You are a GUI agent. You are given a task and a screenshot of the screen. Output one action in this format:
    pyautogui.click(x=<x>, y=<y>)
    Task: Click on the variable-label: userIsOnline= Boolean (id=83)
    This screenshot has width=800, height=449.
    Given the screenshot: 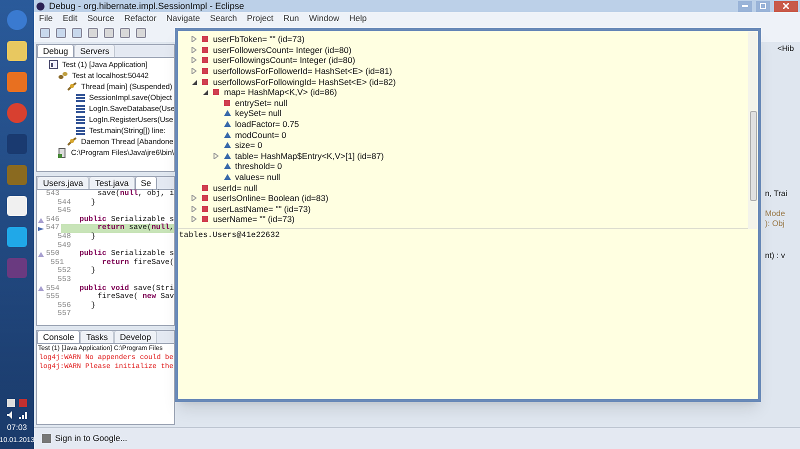 What is the action you would take?
    pyautogui.click(x=270, y=198)
    